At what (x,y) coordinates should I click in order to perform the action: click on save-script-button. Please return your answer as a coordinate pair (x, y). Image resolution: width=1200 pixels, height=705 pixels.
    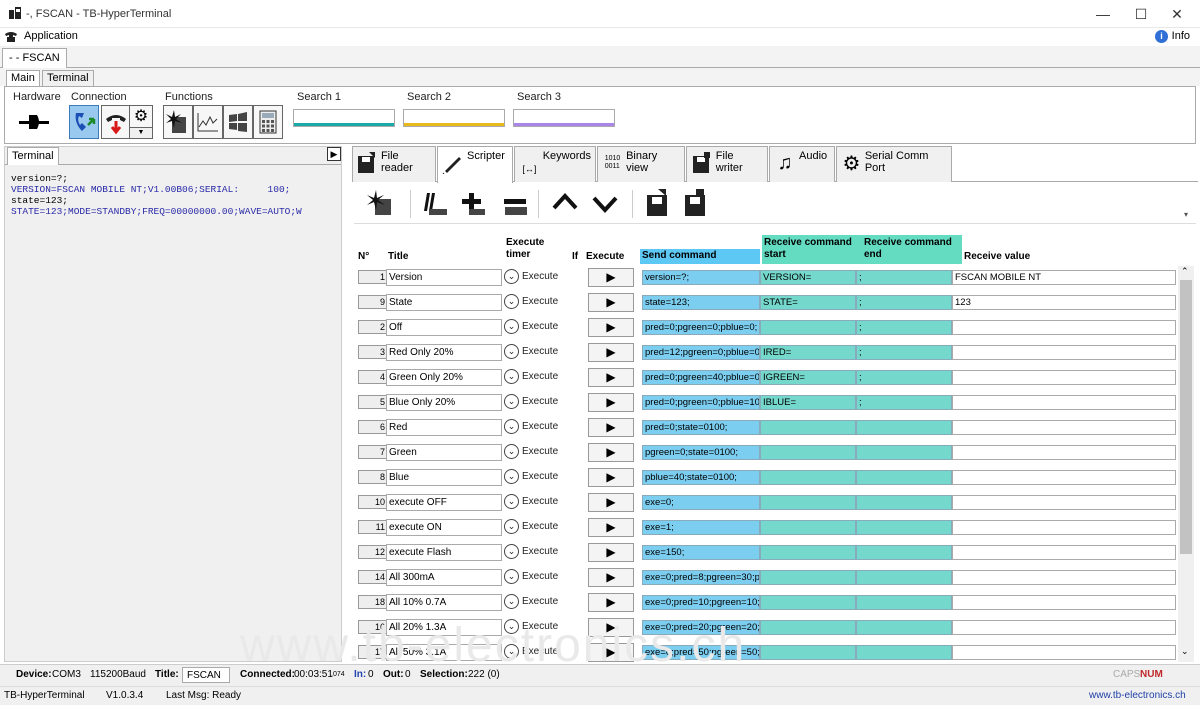
    Looking at the image, I should click on (695, 203).